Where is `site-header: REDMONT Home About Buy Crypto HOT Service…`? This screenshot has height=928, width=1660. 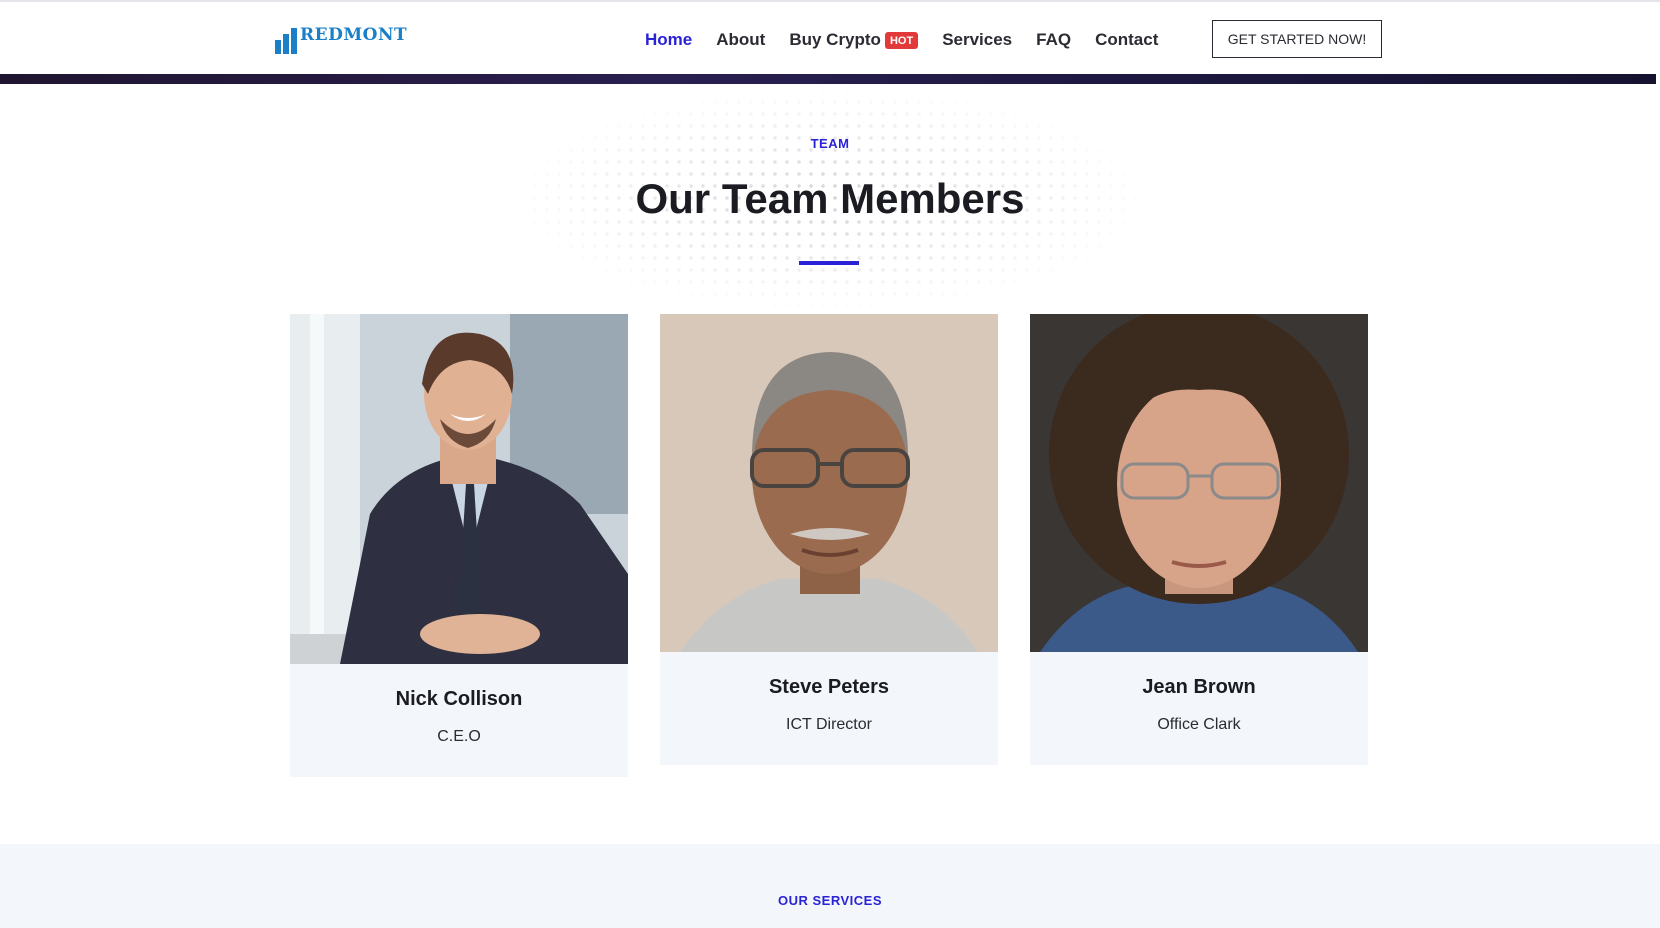
site-header: REDMONT Home About Buy Crypto HOT Service… is located at coordinates (830, 38).